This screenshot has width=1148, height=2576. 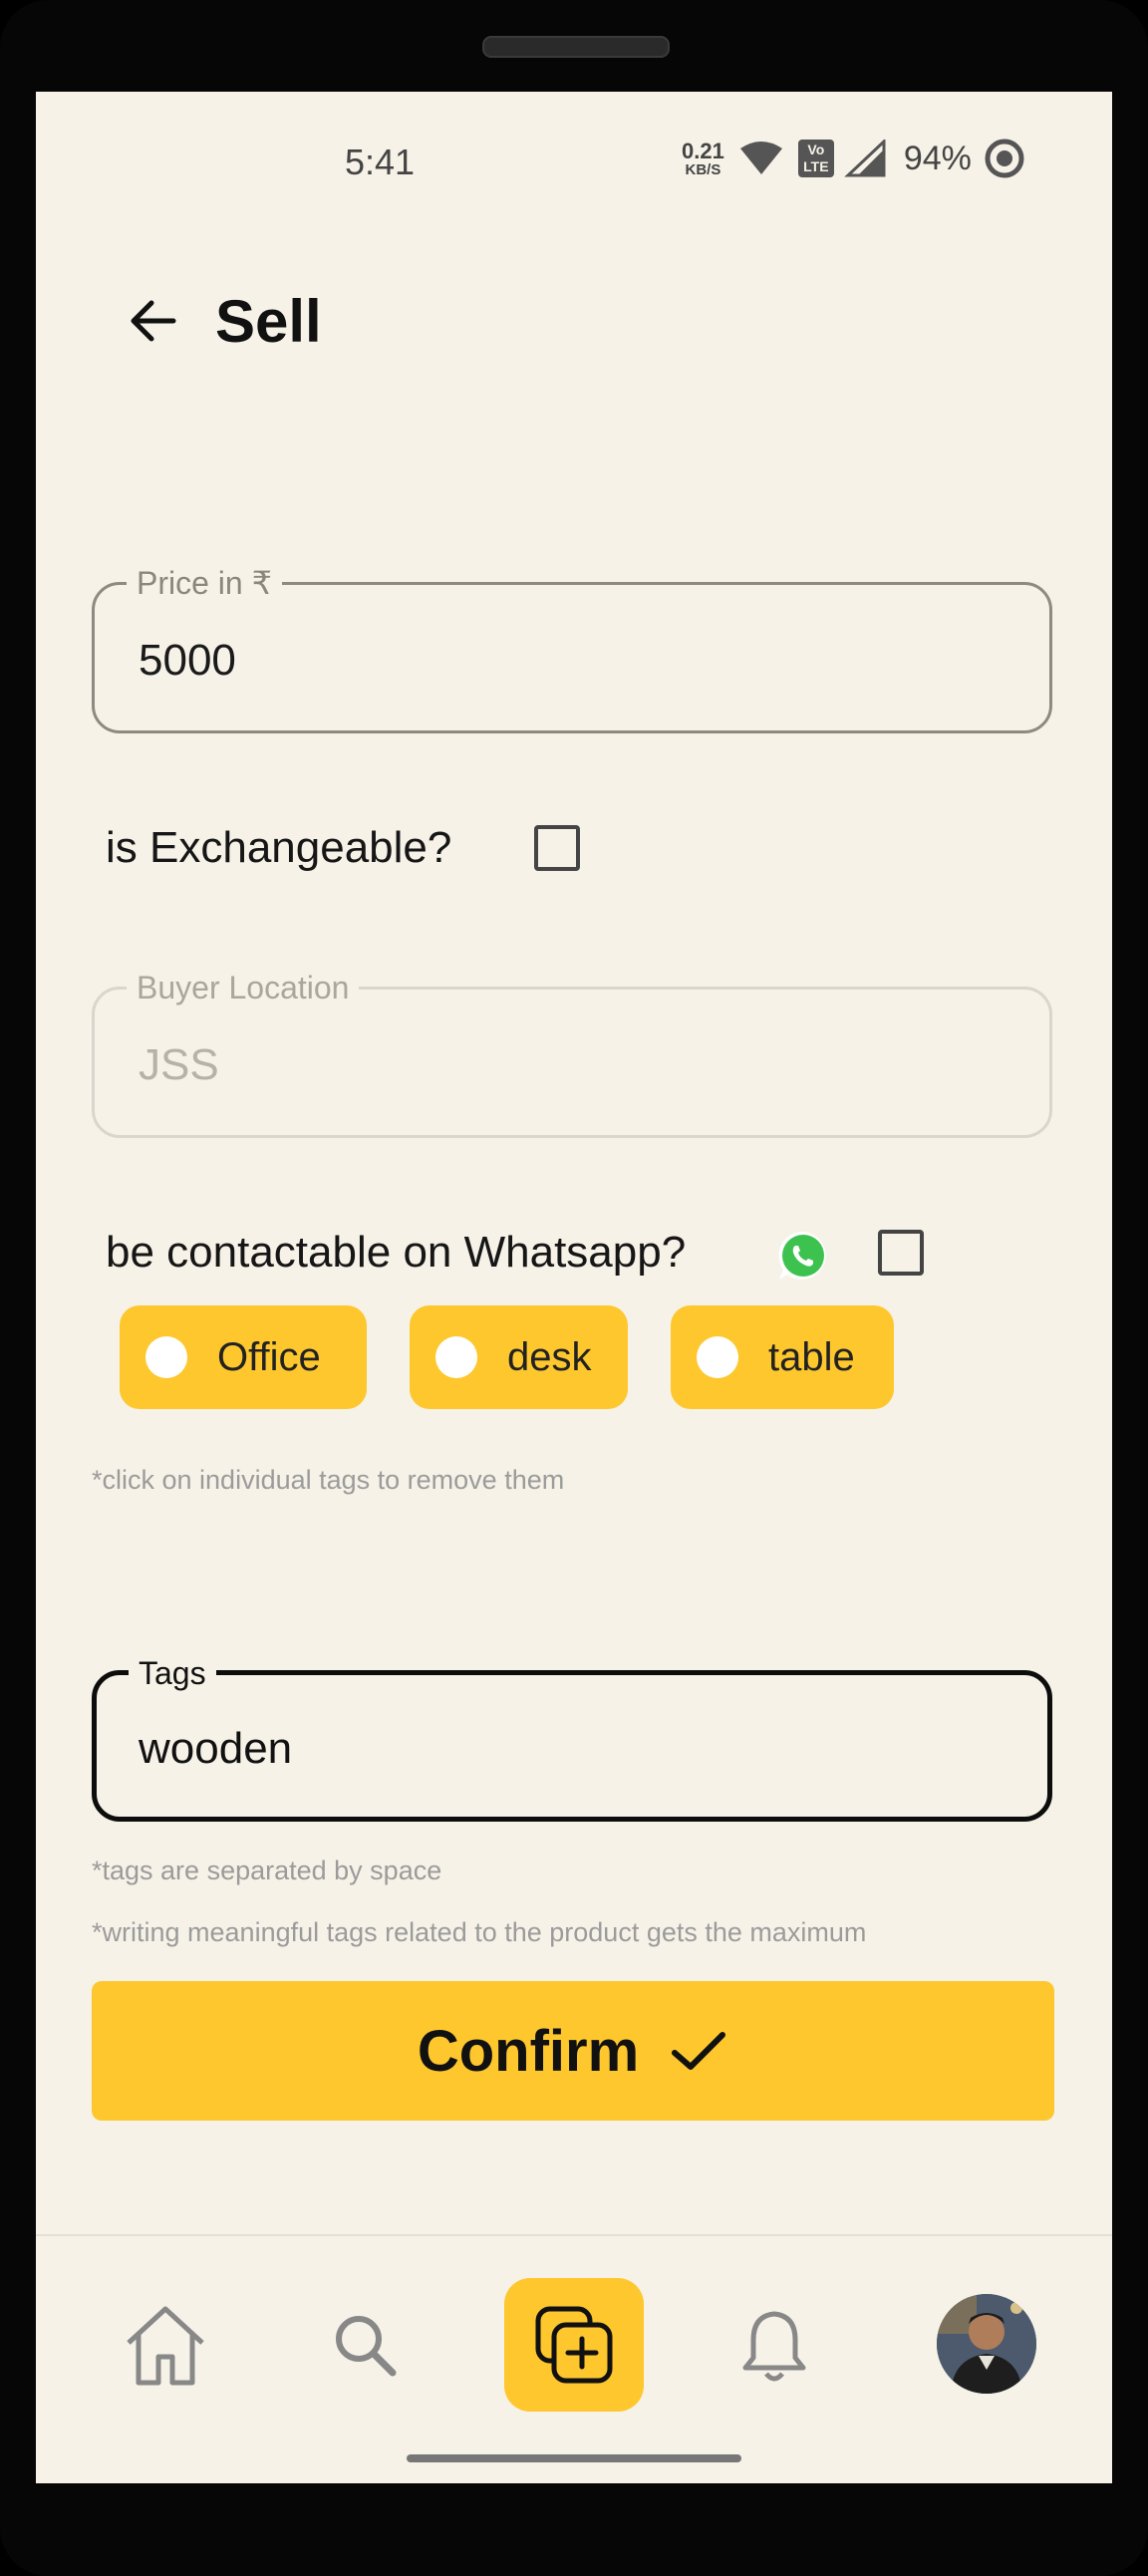 I want to click on nav-notifications, so click(x=774, y=2346).